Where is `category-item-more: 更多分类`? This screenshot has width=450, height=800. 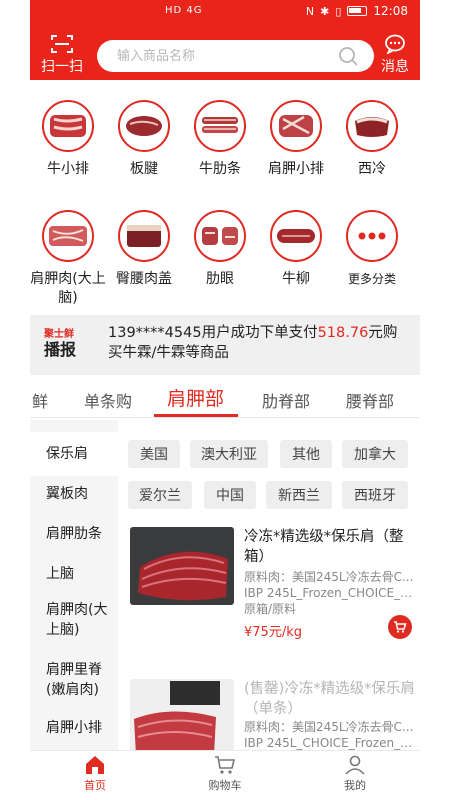 category-item-more: 更多分类 is located at coordinates (372, 249).